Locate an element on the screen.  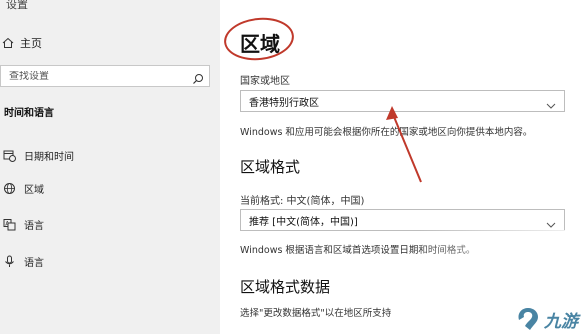
settings-search is located at coordinates (105, 76).